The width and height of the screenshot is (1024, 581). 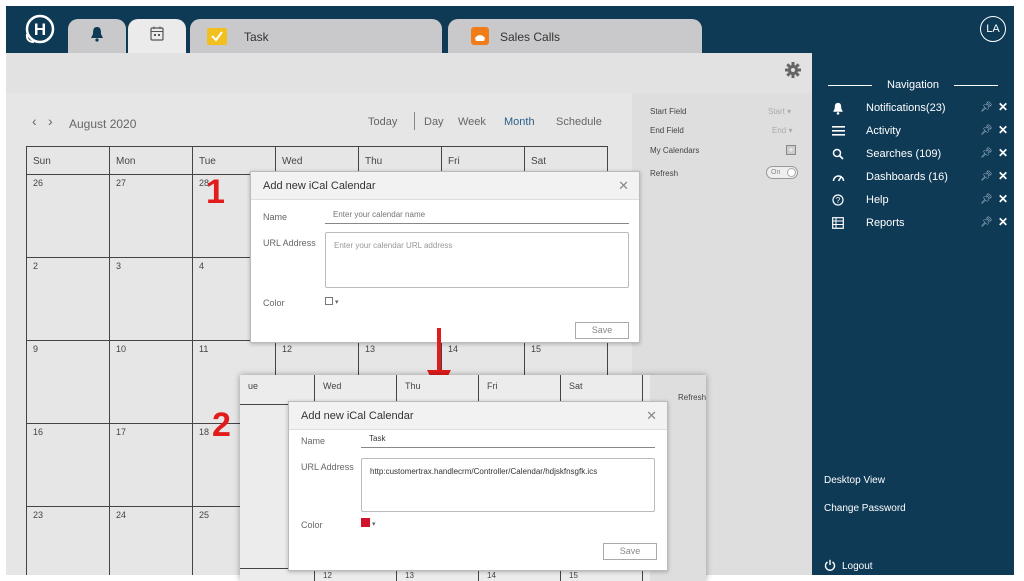 I want to click on tab-calendar, so click(x=157, y=36).